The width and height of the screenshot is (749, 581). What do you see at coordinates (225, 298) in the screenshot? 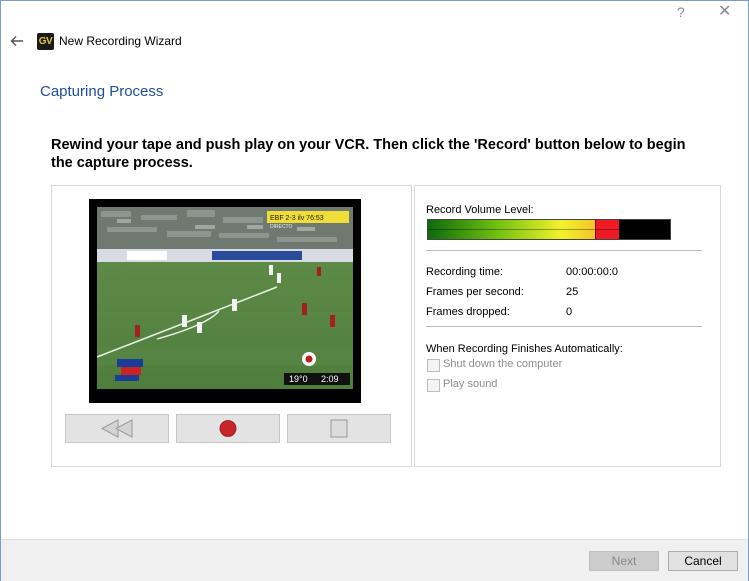
I see `video-frame-image: EBF 2-3 ilv 76:53 DIRECTO 19°0 2:09` at bounding box center [225, 298].